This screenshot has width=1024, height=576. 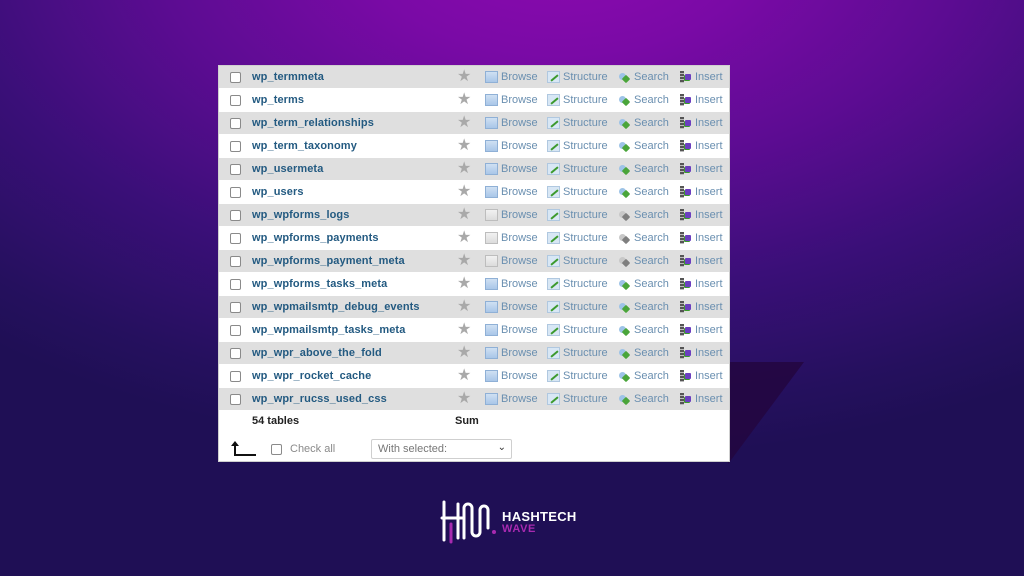 What do you see at coordinates (312, 449) in the screenshot?
I see `check-all-label: Check all` at bounding box center [312, 449].